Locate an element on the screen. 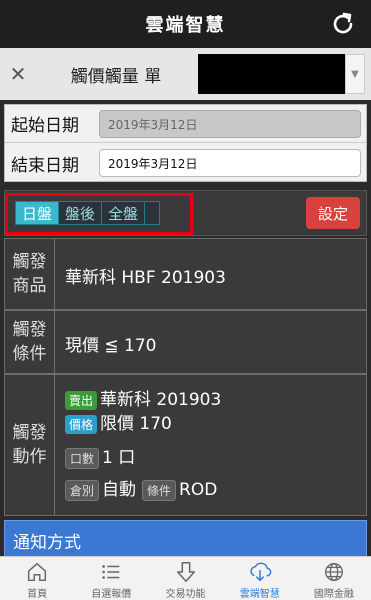 This screenshot has height=600, width=371. nav-global: 國際金融 is located at coordinates (334, 578).